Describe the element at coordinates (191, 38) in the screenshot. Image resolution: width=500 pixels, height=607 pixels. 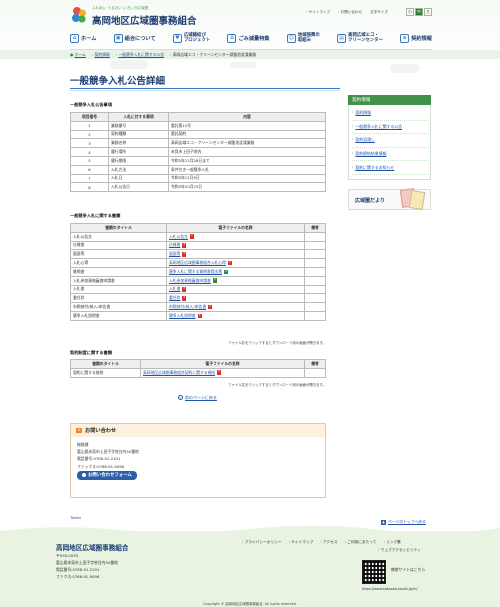
I see `nav-item-enmusubi: ♥ 広域縁結び プロジェクト` at that location.